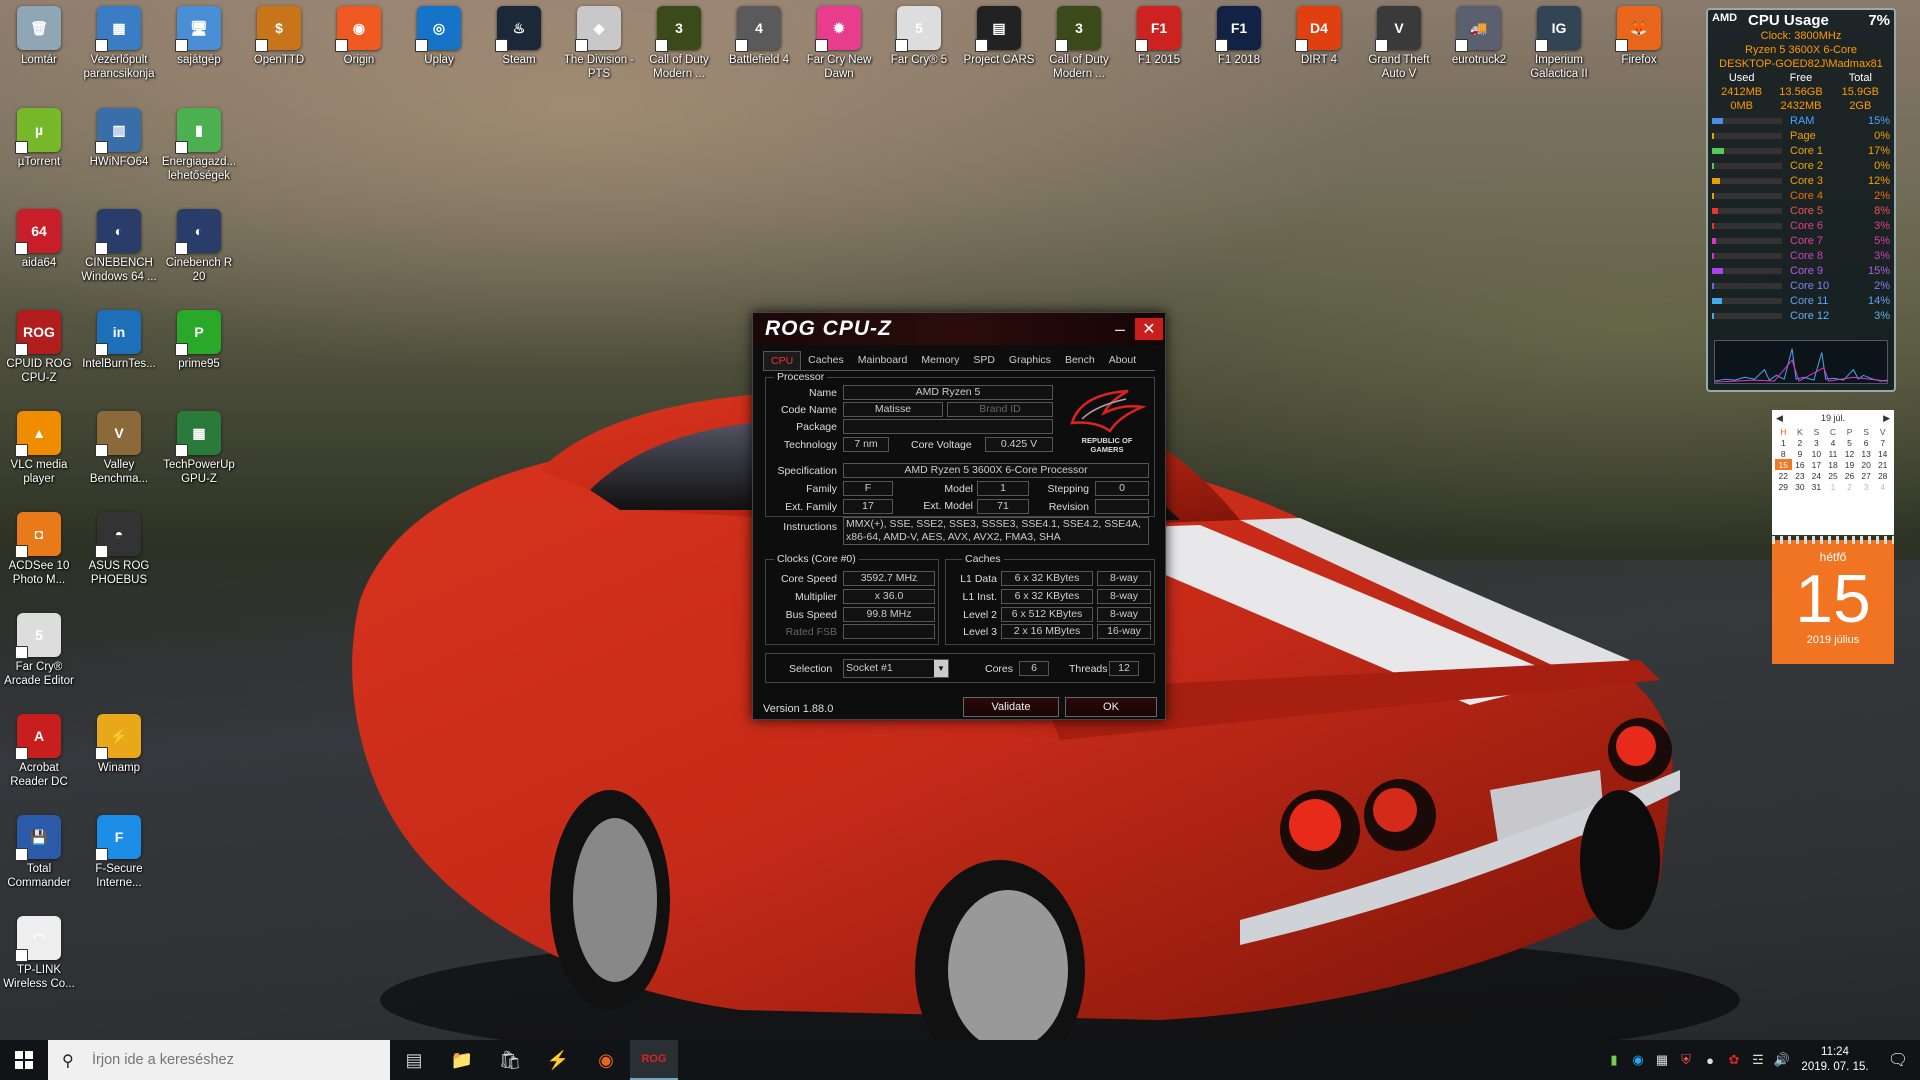 The height and width of the screenshot is (1080, 1920). I want to click on tab-spd: SPD, so click(984, 360).